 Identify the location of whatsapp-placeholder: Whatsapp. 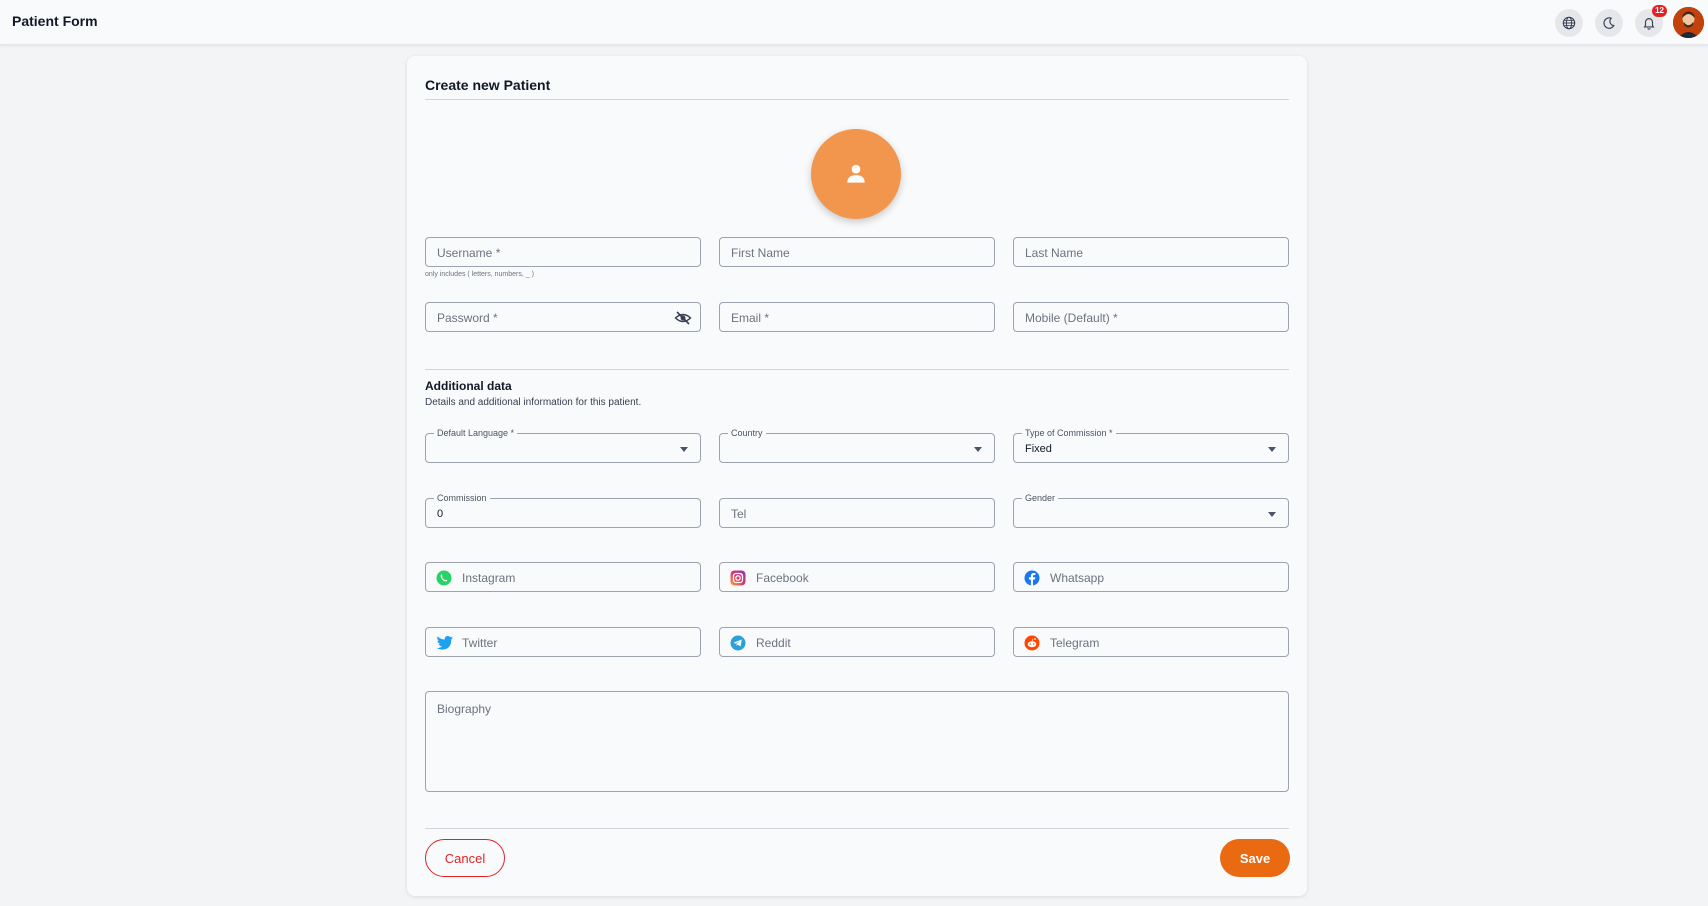
(1077, 578).